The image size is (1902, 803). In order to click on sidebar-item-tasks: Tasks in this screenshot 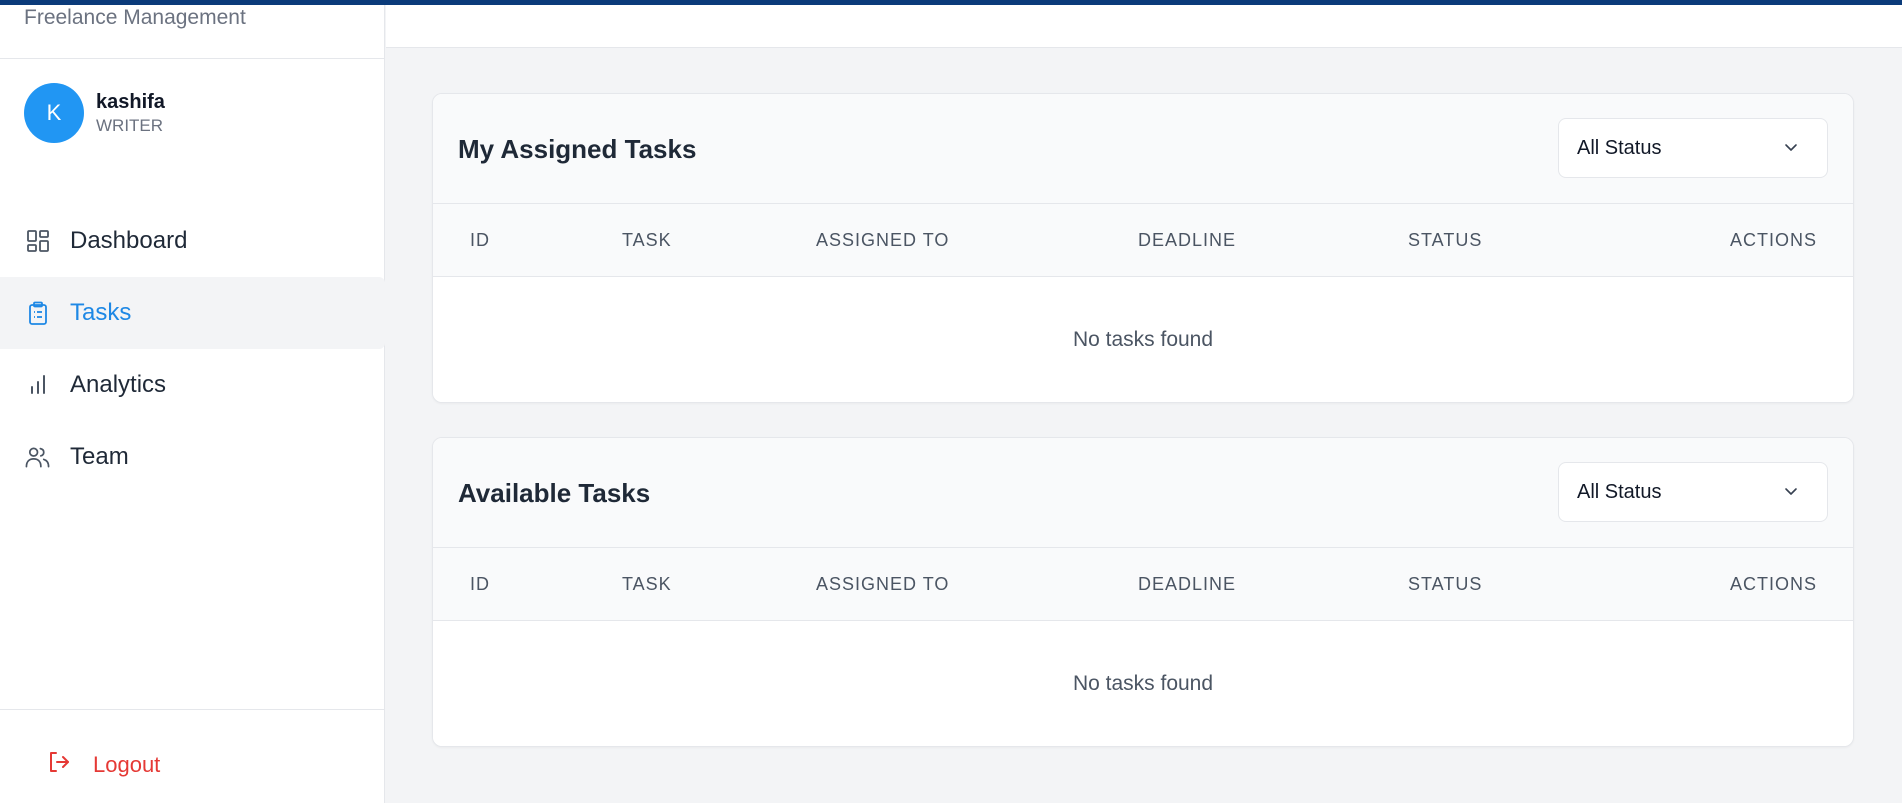, I will do `click(192, 313)`.